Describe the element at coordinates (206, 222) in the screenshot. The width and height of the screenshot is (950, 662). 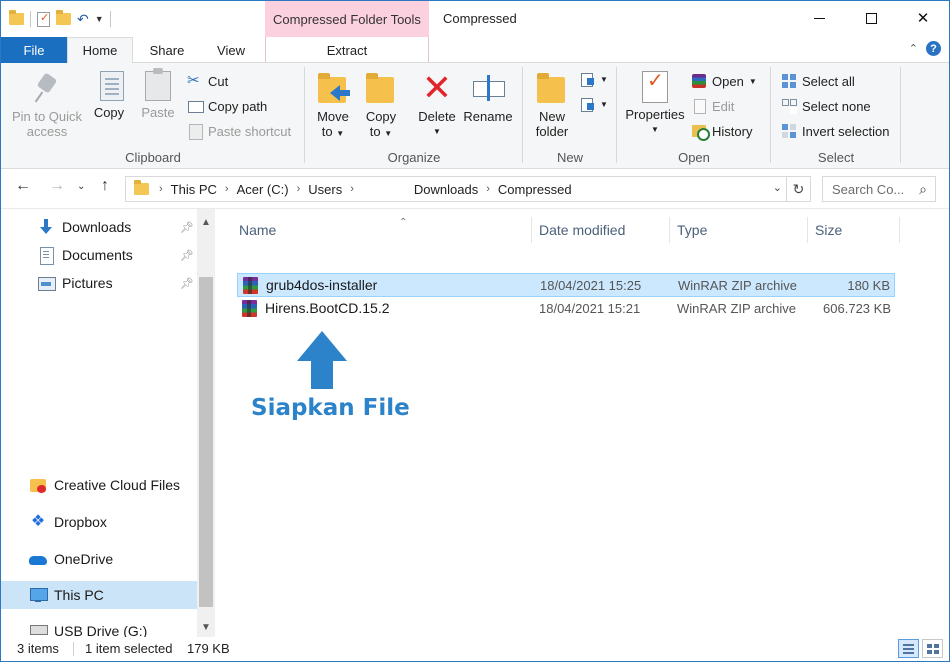
I see `scroll-up-chevron-icon: ▲` at that location.